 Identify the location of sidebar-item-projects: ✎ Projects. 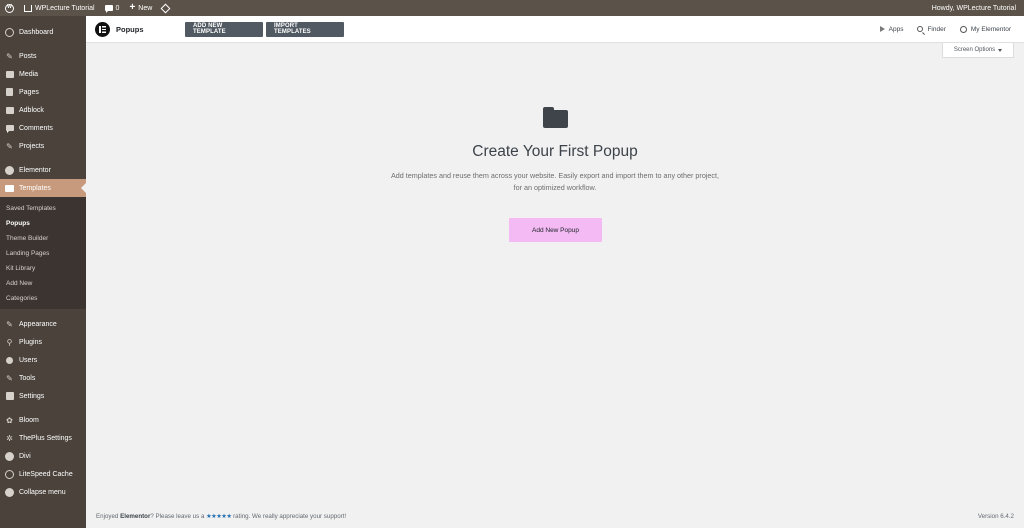
(43, 146).